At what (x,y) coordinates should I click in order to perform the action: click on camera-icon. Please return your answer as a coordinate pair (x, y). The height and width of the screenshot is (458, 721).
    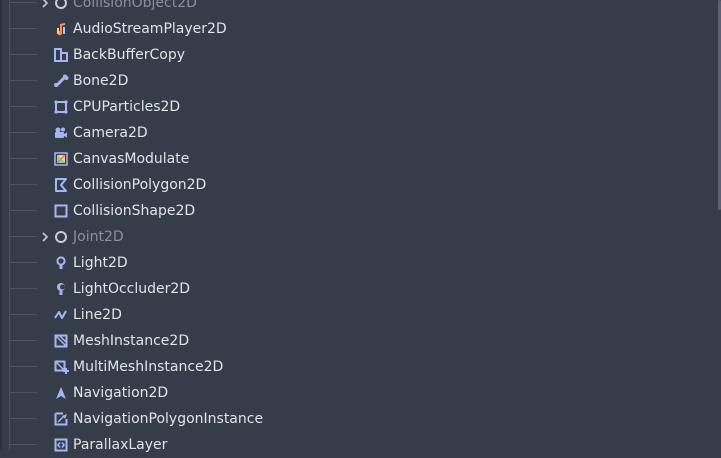
    Looking at the image, I should click on (61, 133).